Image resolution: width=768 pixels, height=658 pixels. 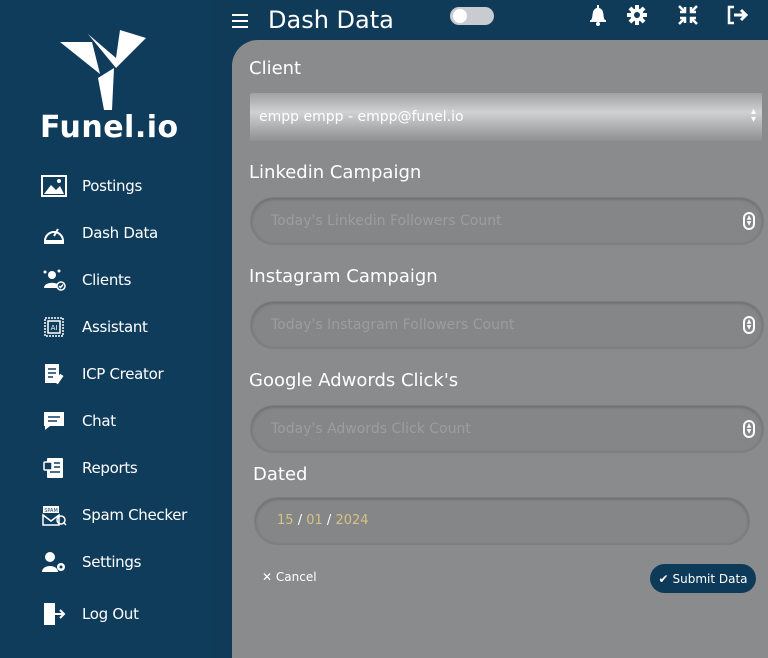 I want to click on instagram-placeholder: Today's Instagram Followers Count, so click(x=393, y=325).